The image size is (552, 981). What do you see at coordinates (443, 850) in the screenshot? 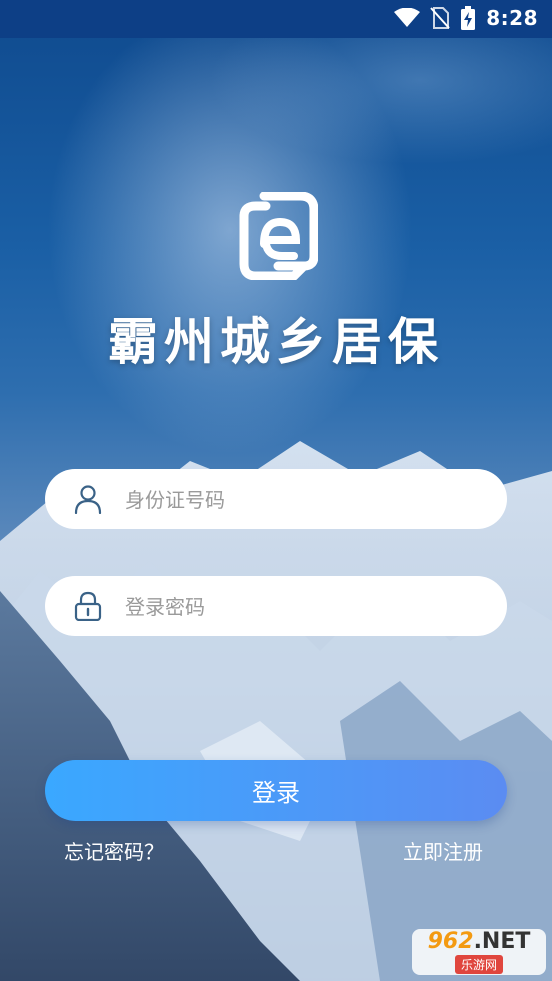
I see `register-link: 立即注册` at bounding box center [443, 850].